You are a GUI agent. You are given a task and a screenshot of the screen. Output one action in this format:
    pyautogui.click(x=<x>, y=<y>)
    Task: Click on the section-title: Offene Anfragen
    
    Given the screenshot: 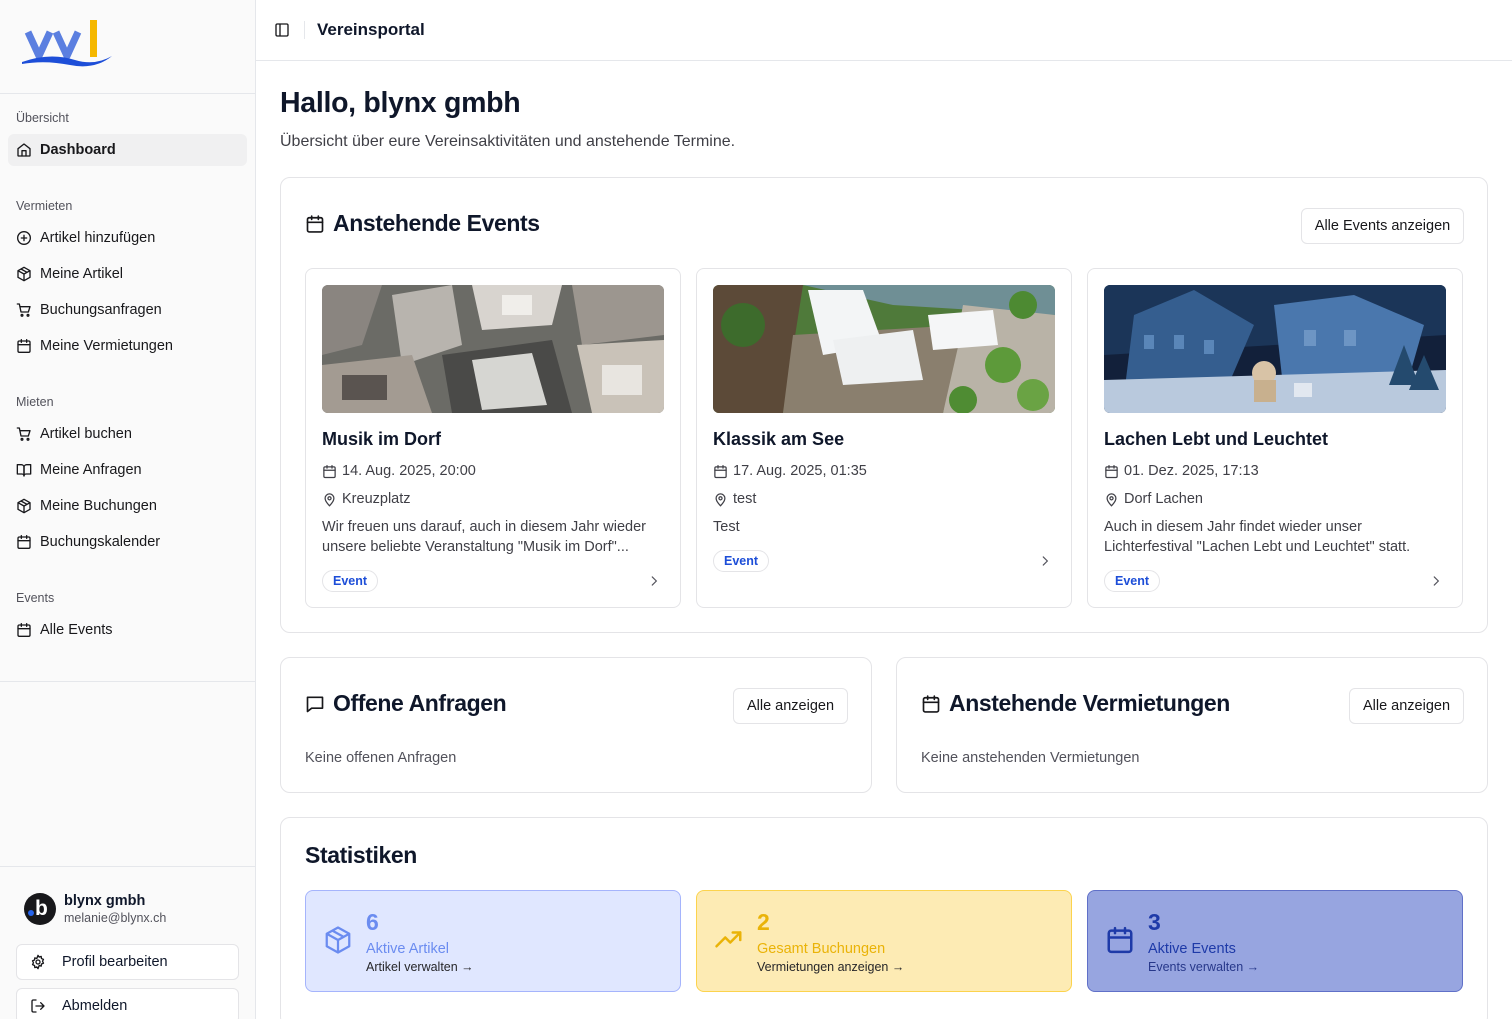 What is the action you would take?
    pyautogui.click(x=406, y=703)
    